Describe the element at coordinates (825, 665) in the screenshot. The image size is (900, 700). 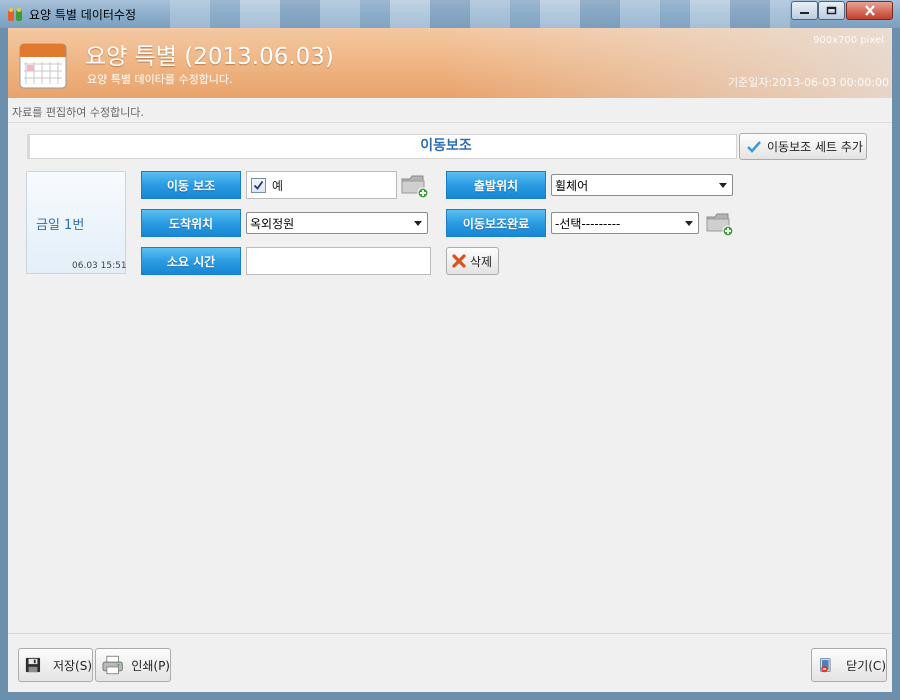
I see `exit-icon` at that location.